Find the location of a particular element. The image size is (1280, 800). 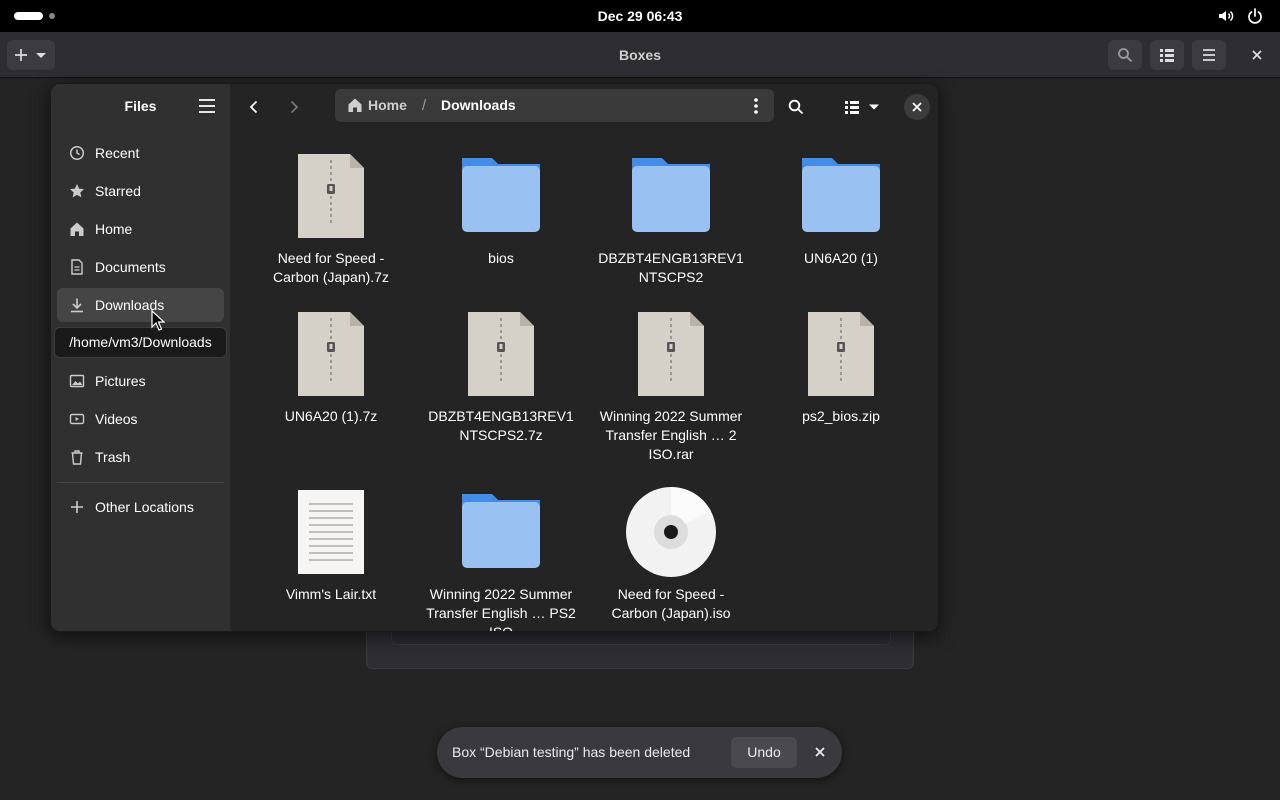

boxes-menu-button is located at coordinates (1209, 55).